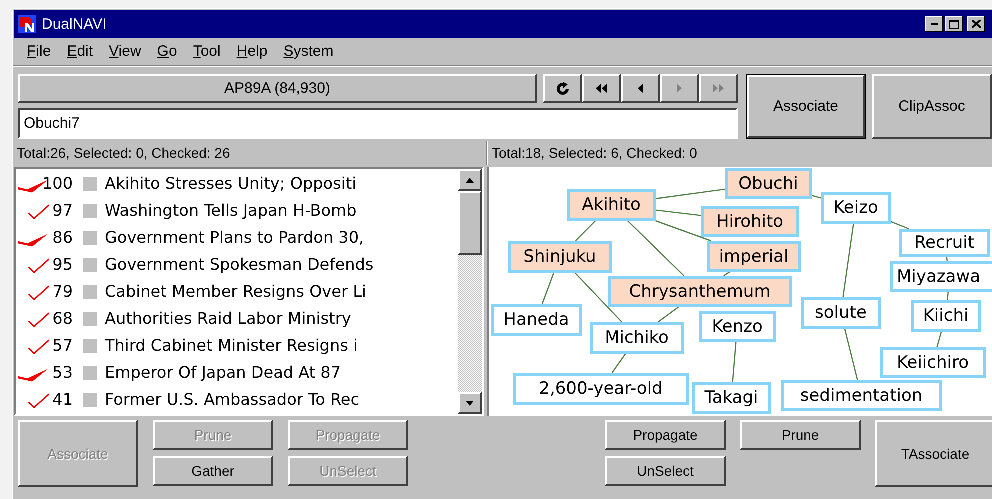 Image resolution: width=992 pixels, height=499 pixels. Describe the element at coordinates (750, 221) in the screenshot. I see `term-node: Hirohito` at that location.